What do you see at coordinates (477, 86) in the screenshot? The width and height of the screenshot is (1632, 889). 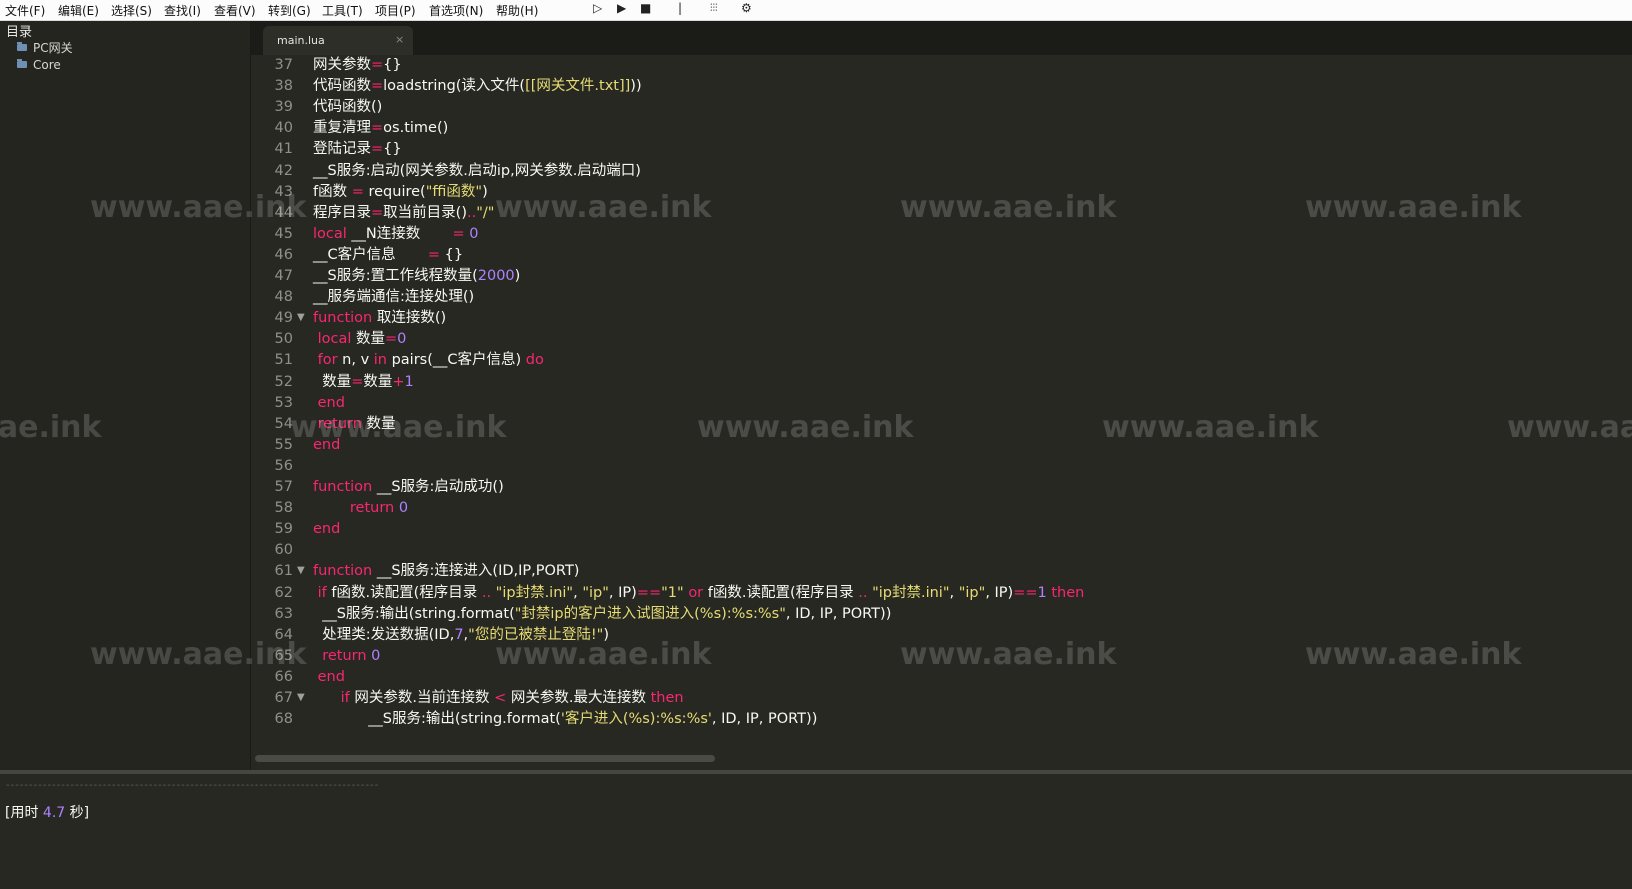 I see `code-text: 代码函数=loadstring(读入文件([[网关文件.txt]]))` at bounding box center [477, 86].